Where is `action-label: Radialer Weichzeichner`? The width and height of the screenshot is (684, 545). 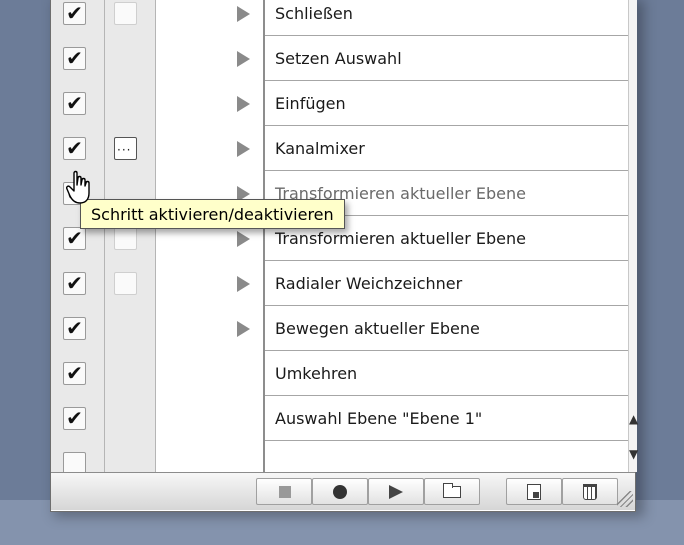 action-label: Radialer Weichzeichner is located at coordinates (446, 284).